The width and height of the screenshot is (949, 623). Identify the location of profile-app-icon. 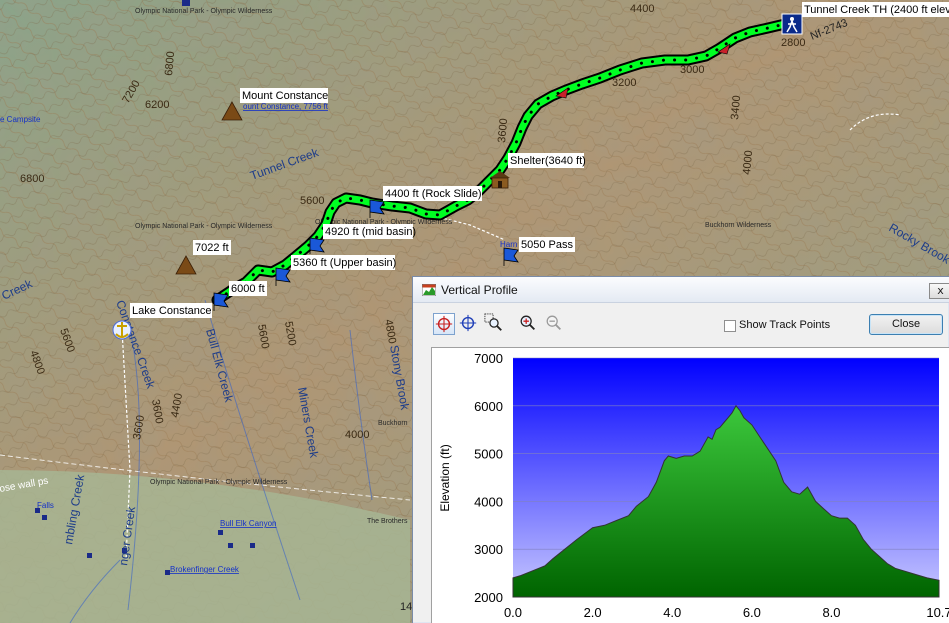
(429, 290).